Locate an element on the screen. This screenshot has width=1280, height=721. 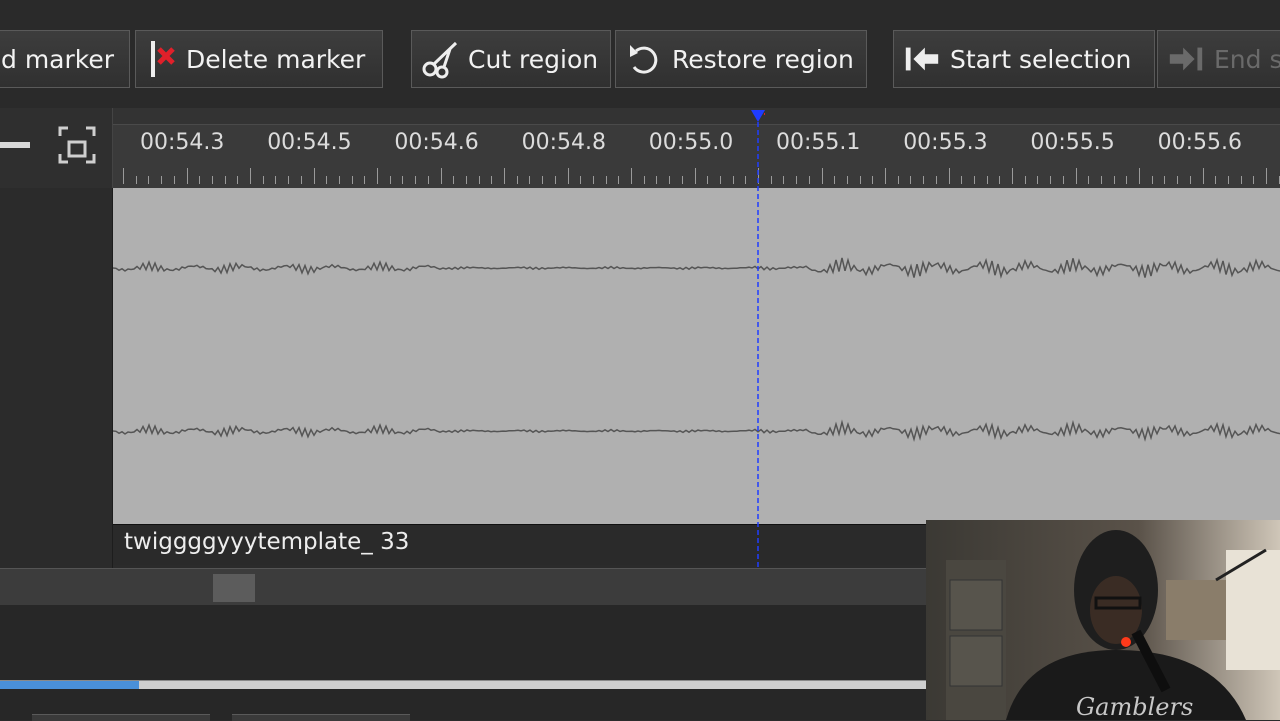
lower-panel is located at coordinates (463, 662).